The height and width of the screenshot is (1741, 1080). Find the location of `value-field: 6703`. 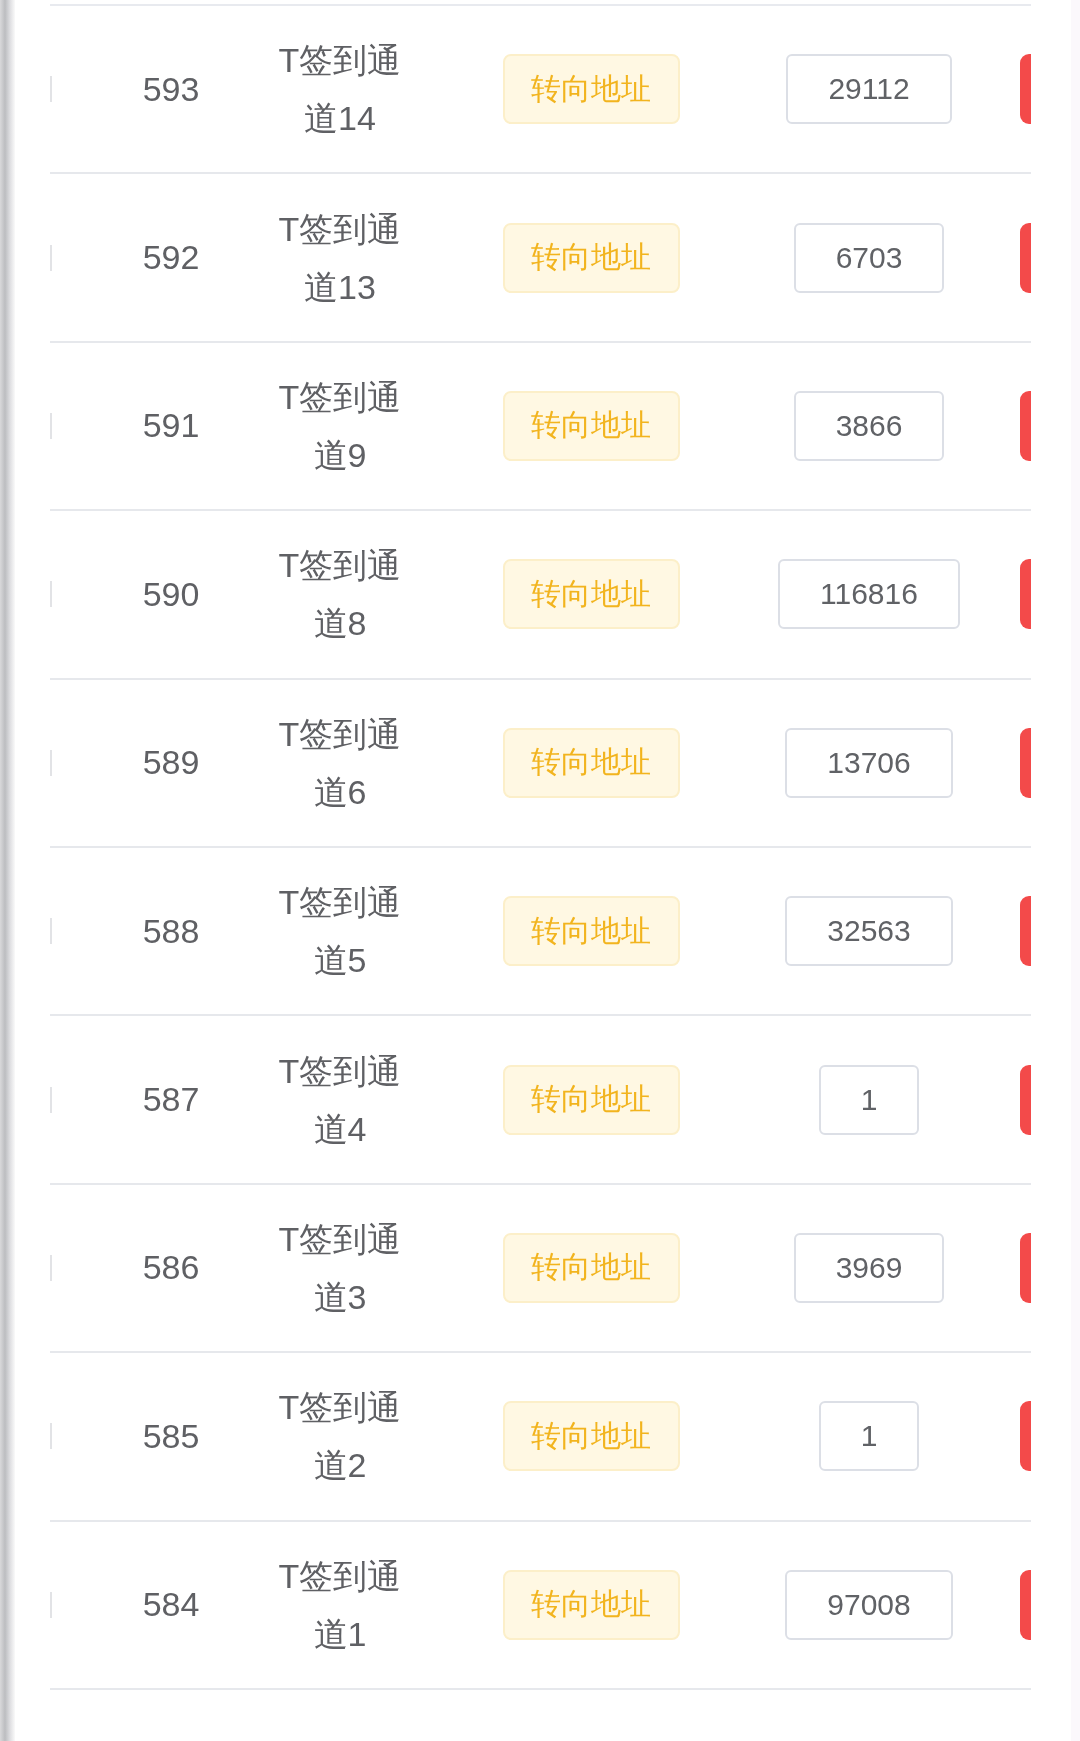

value-field: 6703 is located at coordinates (869, 257).